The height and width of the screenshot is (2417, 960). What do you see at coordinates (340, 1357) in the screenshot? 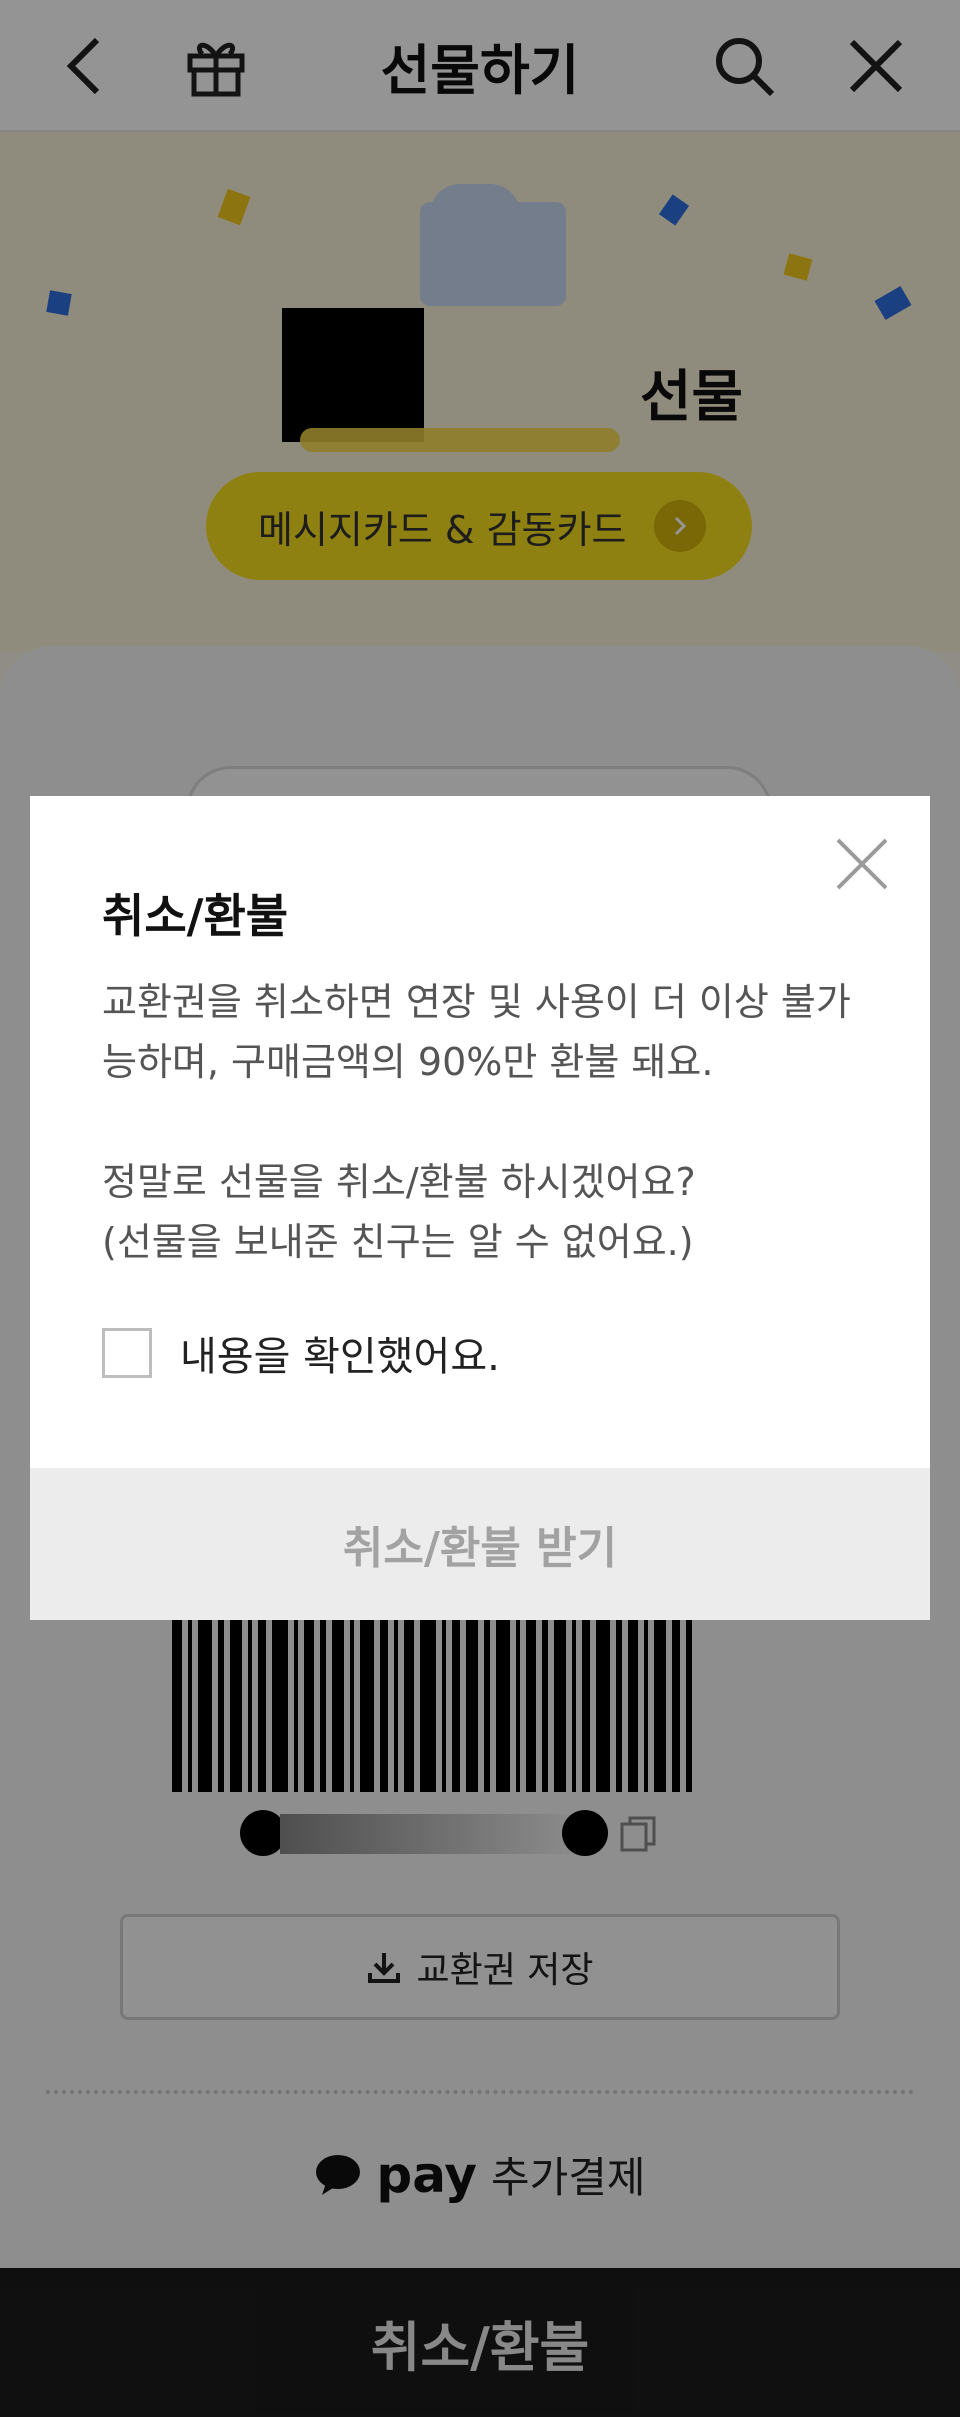
I see `confirm-checkbox-label: 내용을 확인했어요.` at bounding box center [340, 1357].